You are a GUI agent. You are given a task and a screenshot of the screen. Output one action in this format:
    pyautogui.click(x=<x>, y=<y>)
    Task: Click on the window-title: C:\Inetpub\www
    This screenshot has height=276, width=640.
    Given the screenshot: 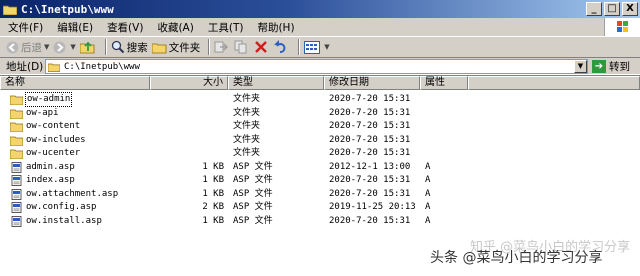 What is the action you would take?
    pyautogui.click(x=67, y=9)
    